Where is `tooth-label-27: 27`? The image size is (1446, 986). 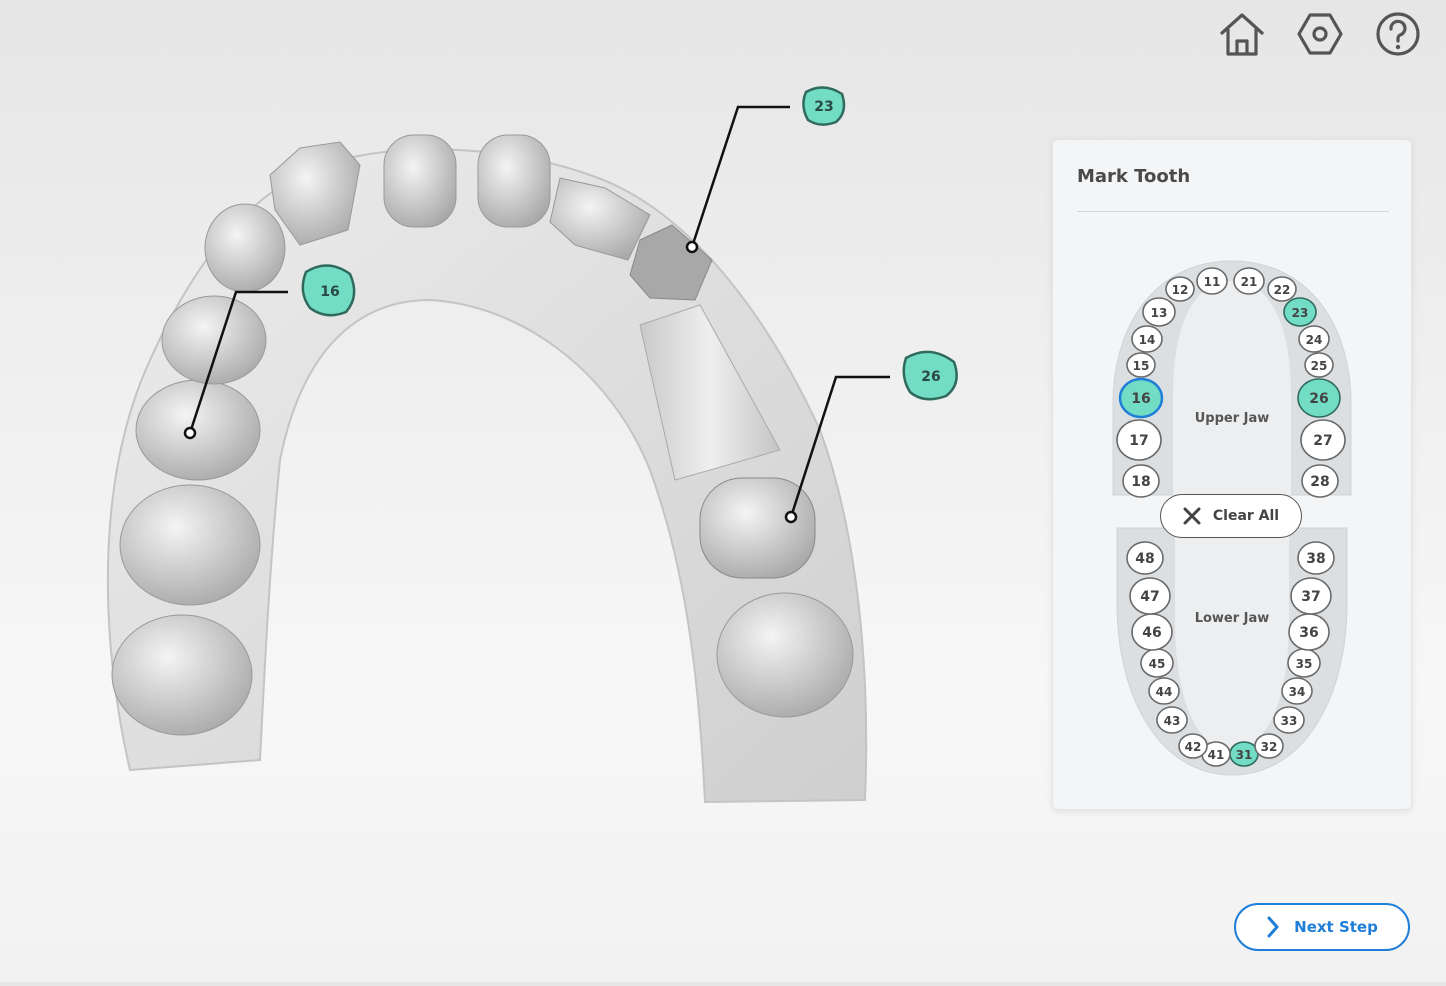 tooth-label-27: 27 is located at coordinates (1322, 441).